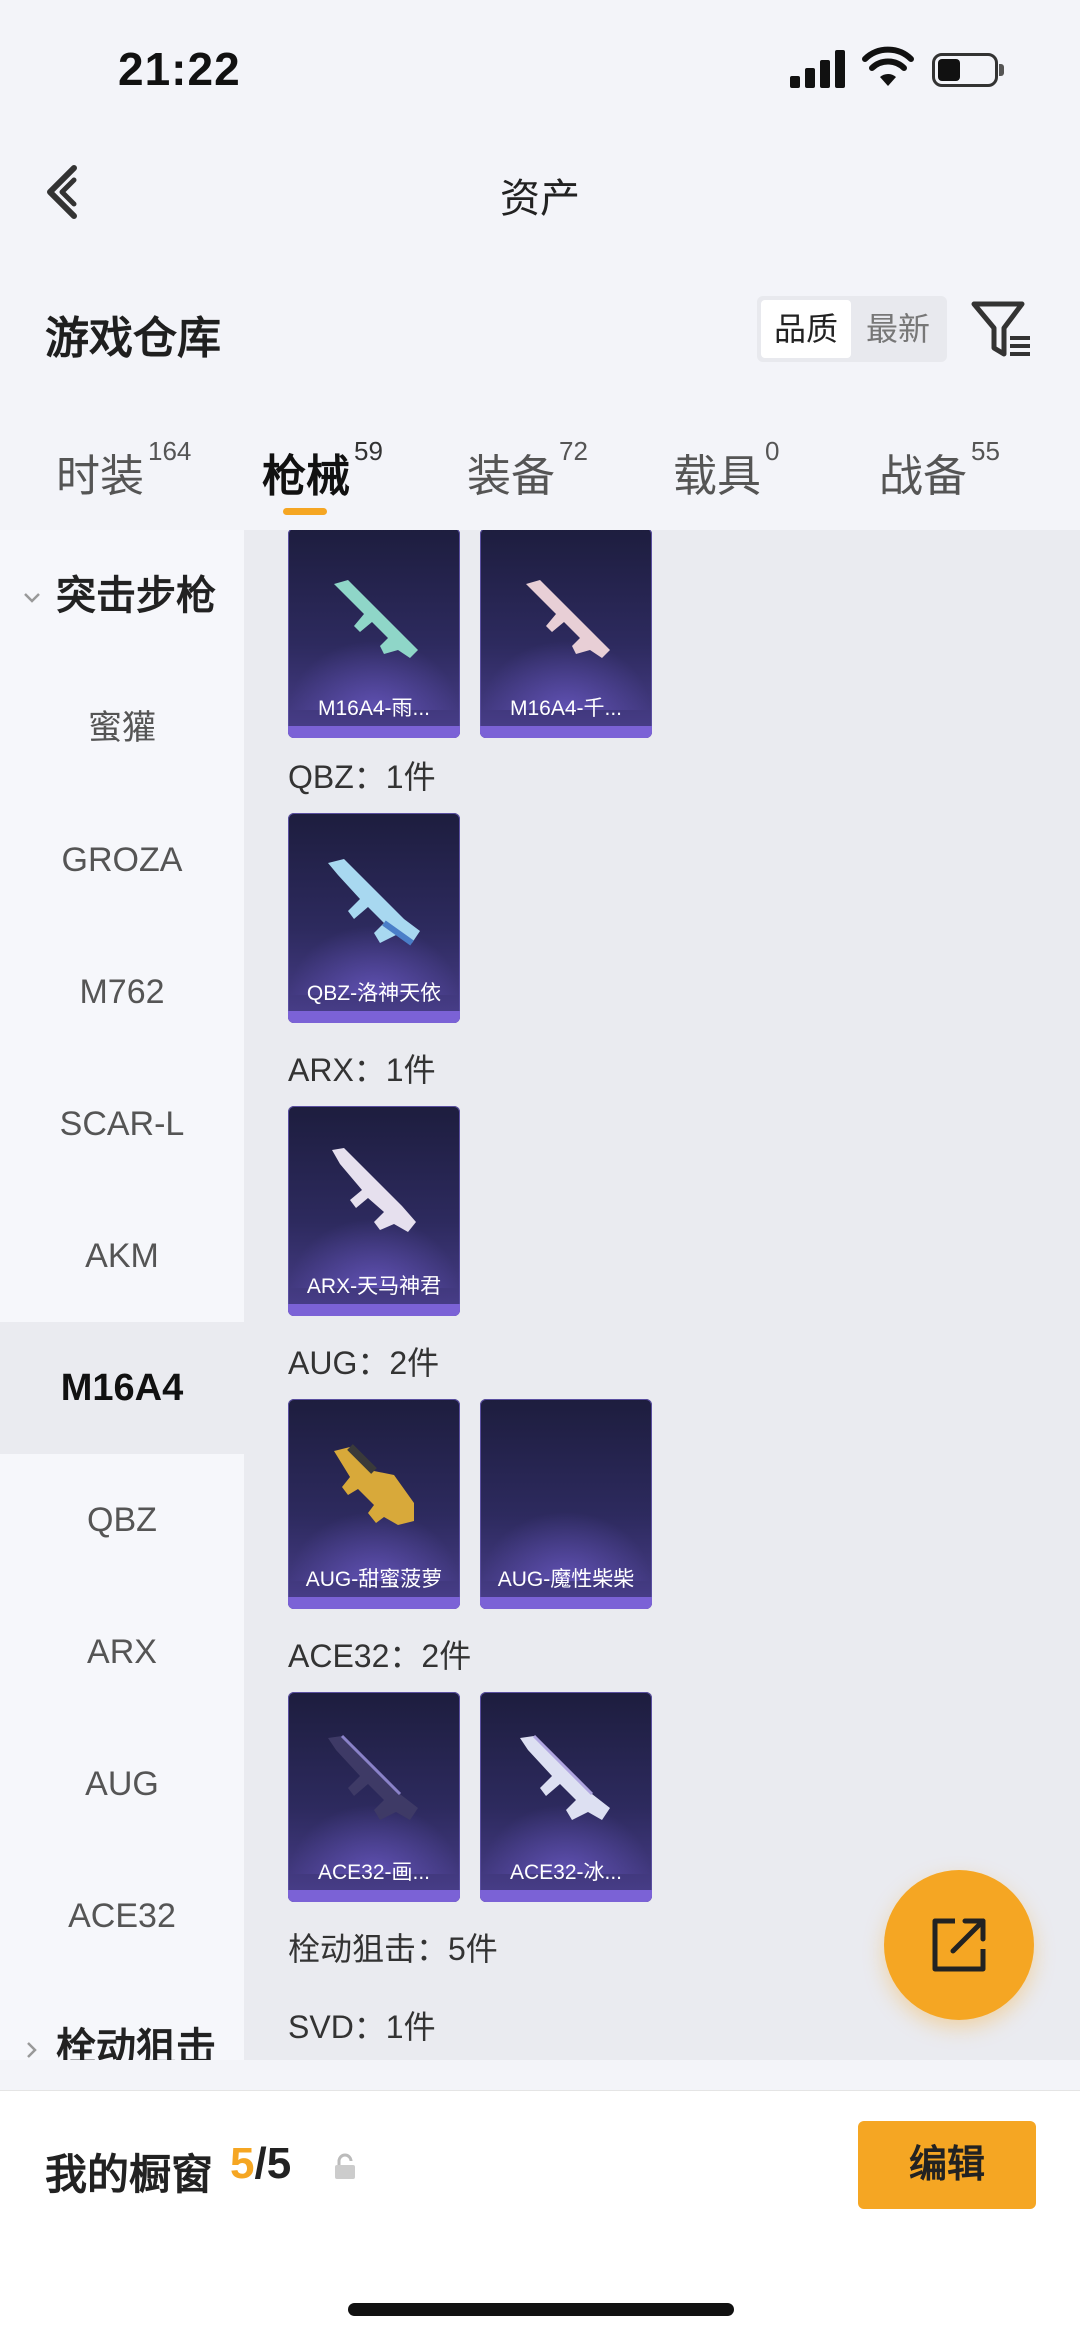 The image size is (1080, 2337). Describe the element at coordinates (32, 2050) in the screenshot. I see `chevron-right-icon` at that location.